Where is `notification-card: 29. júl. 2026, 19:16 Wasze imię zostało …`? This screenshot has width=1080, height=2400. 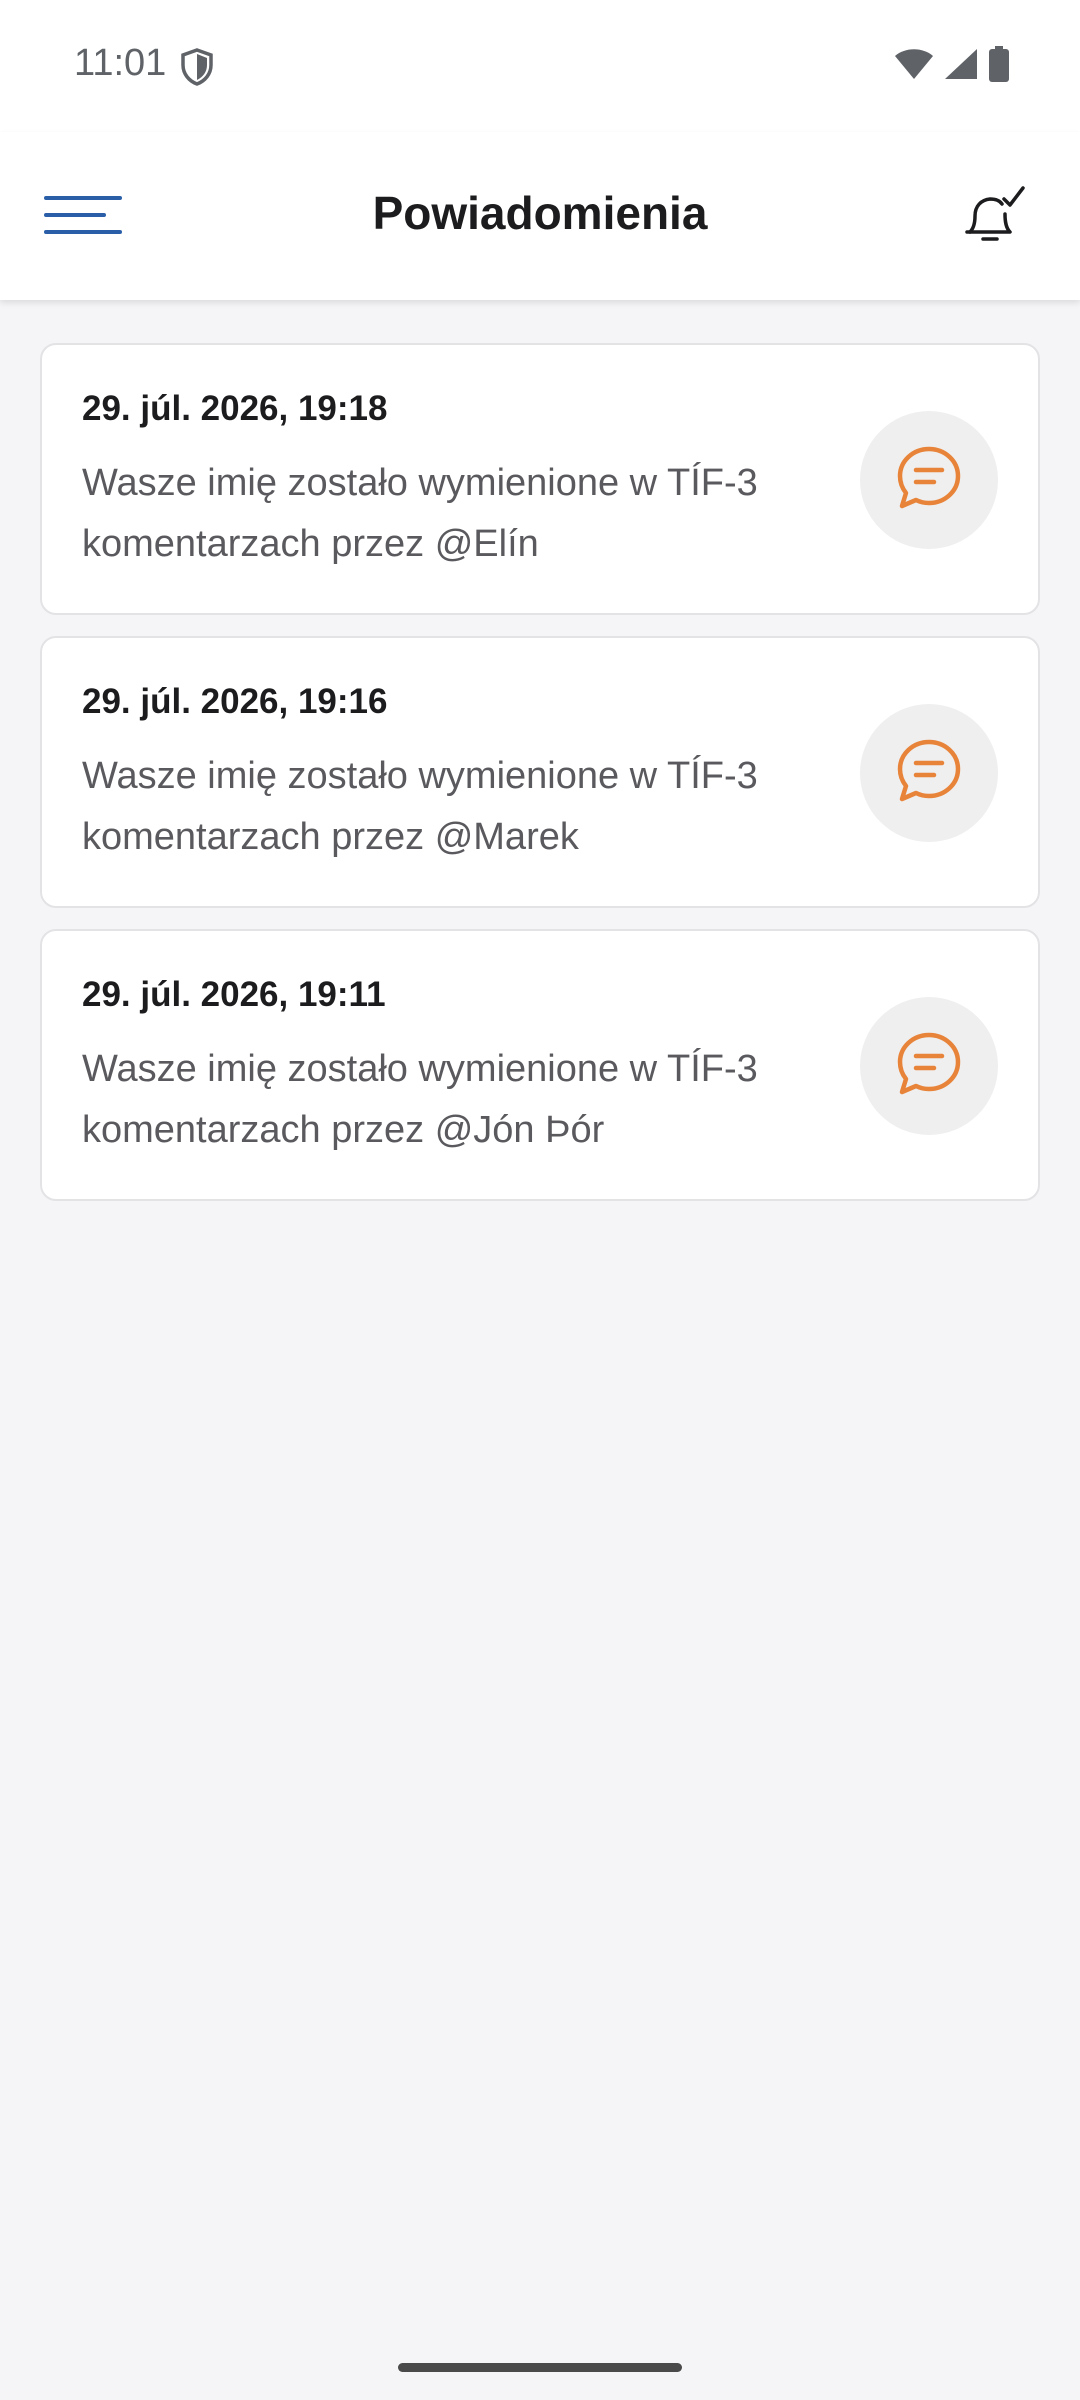
notification-card: 29. júl. 2026, 19:16 Wasze imię zostało … is located at coordinates (540, 772).